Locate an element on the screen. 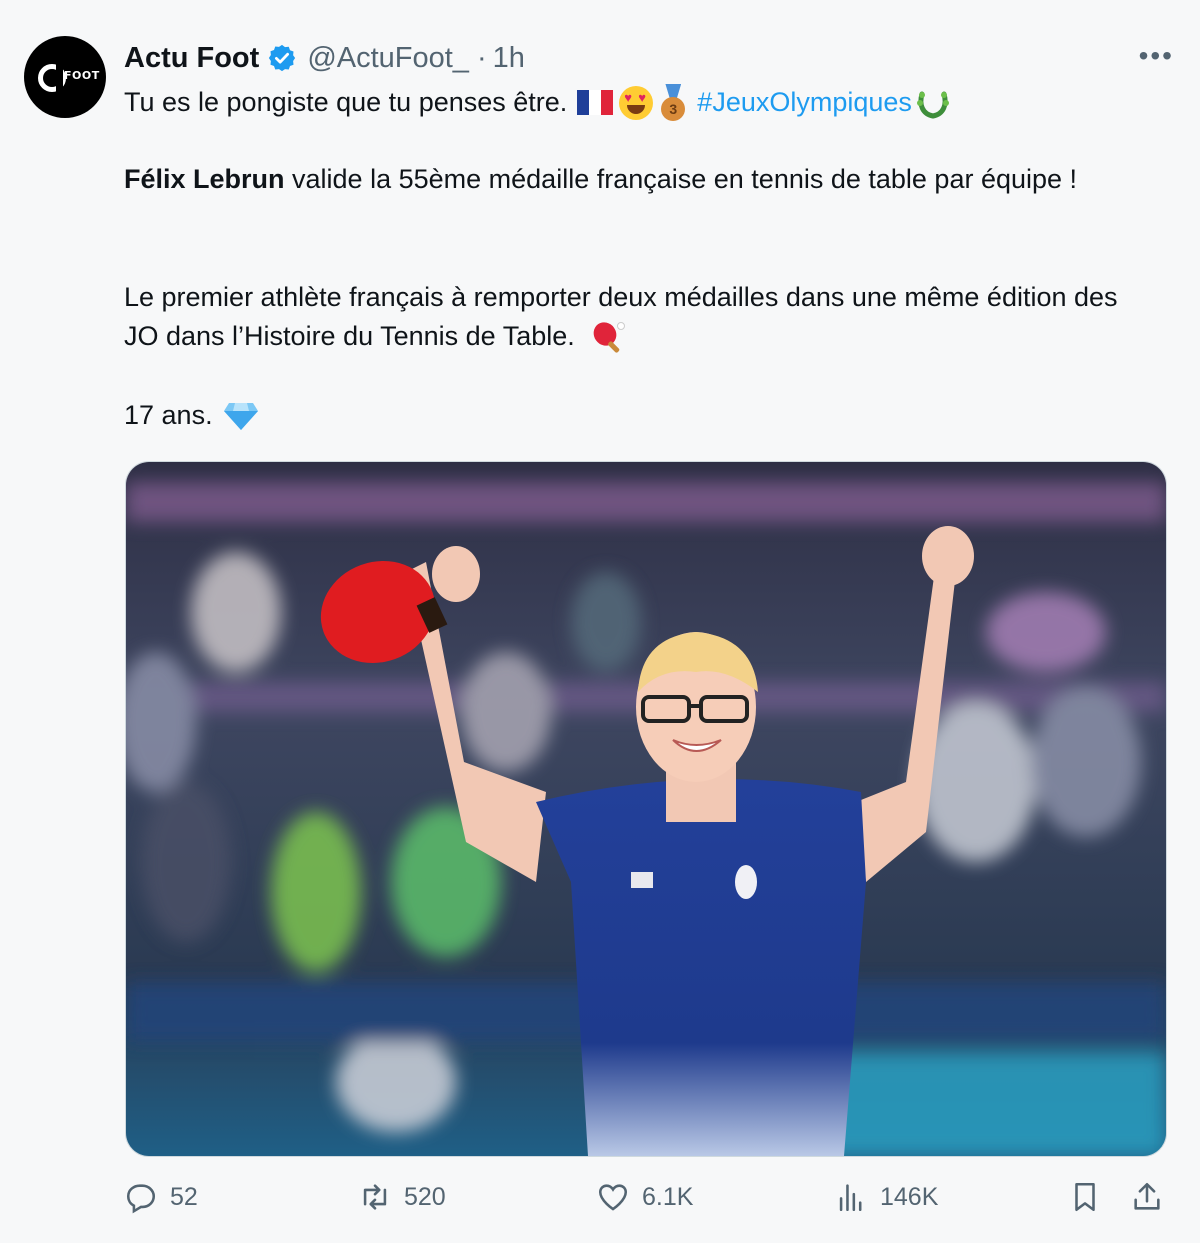 This screenshot has width=1200, height=1243. medal-number: 3 is located at coordinates (673, 108).